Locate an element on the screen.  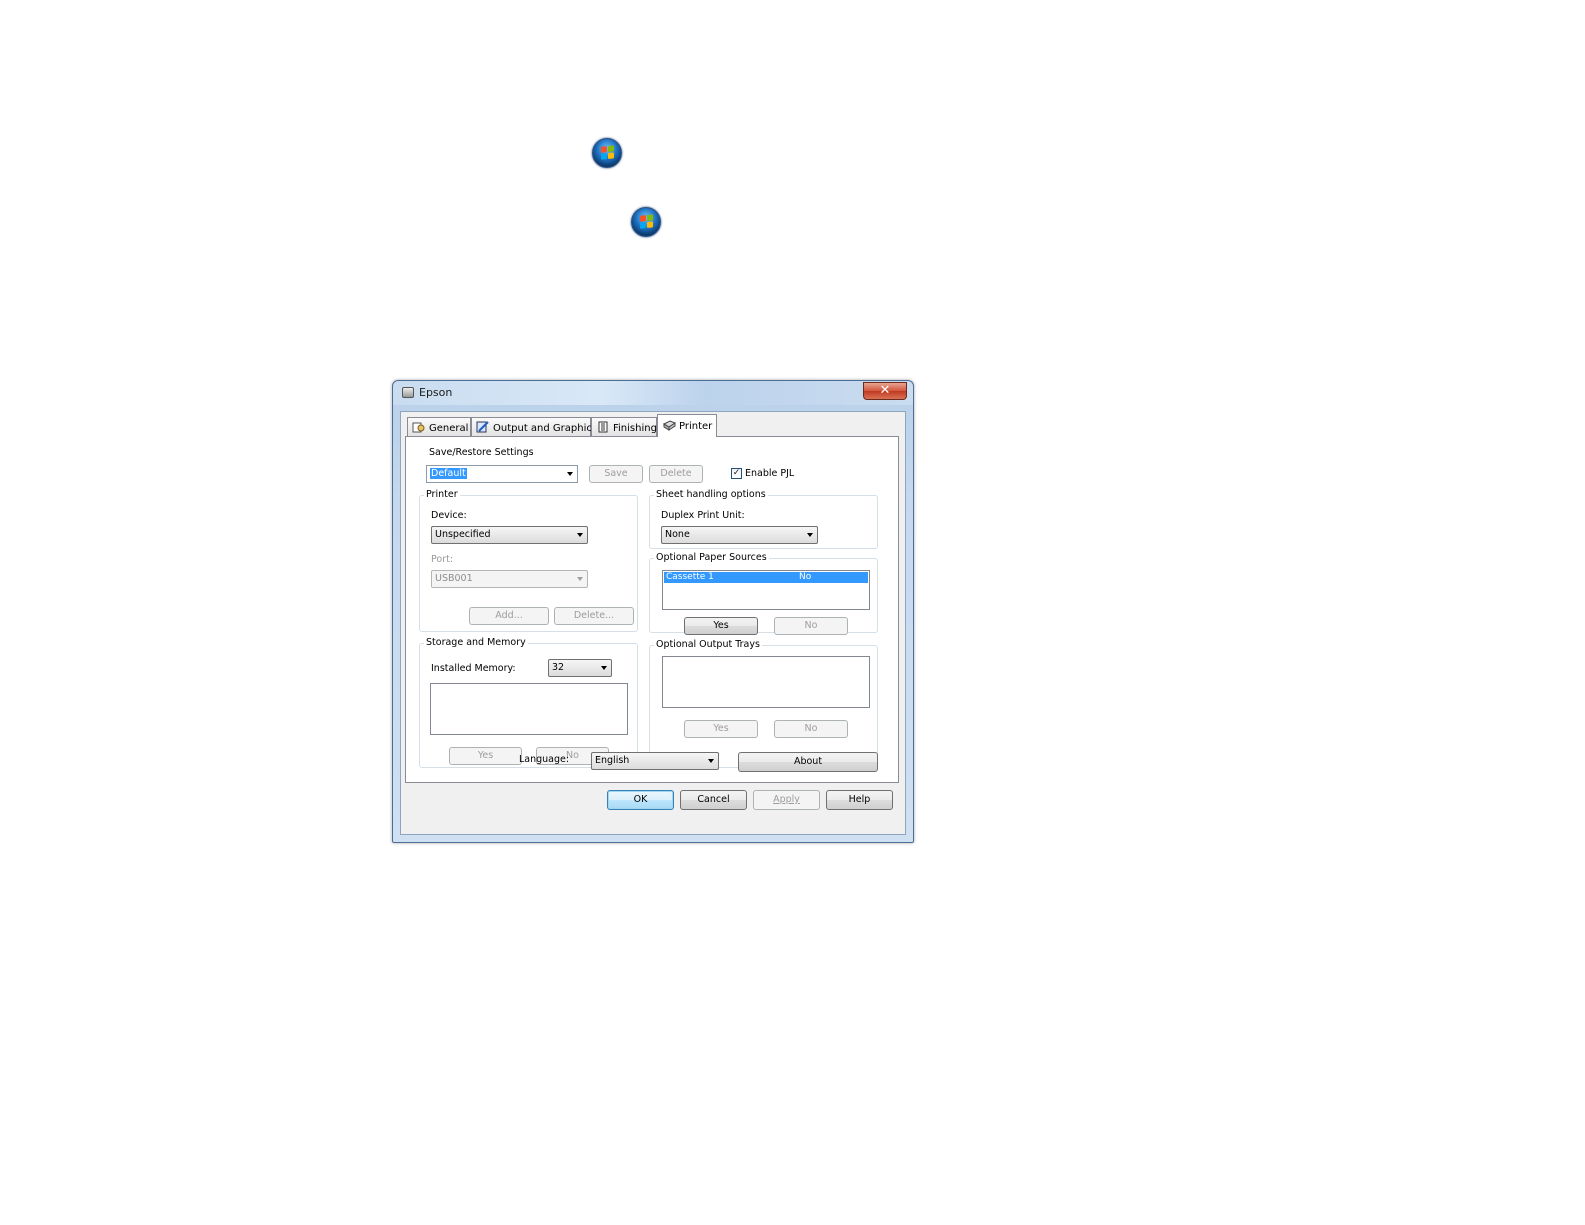
paper-sources-legend: Optional Paper Sources is located at coordinates (711, 557).